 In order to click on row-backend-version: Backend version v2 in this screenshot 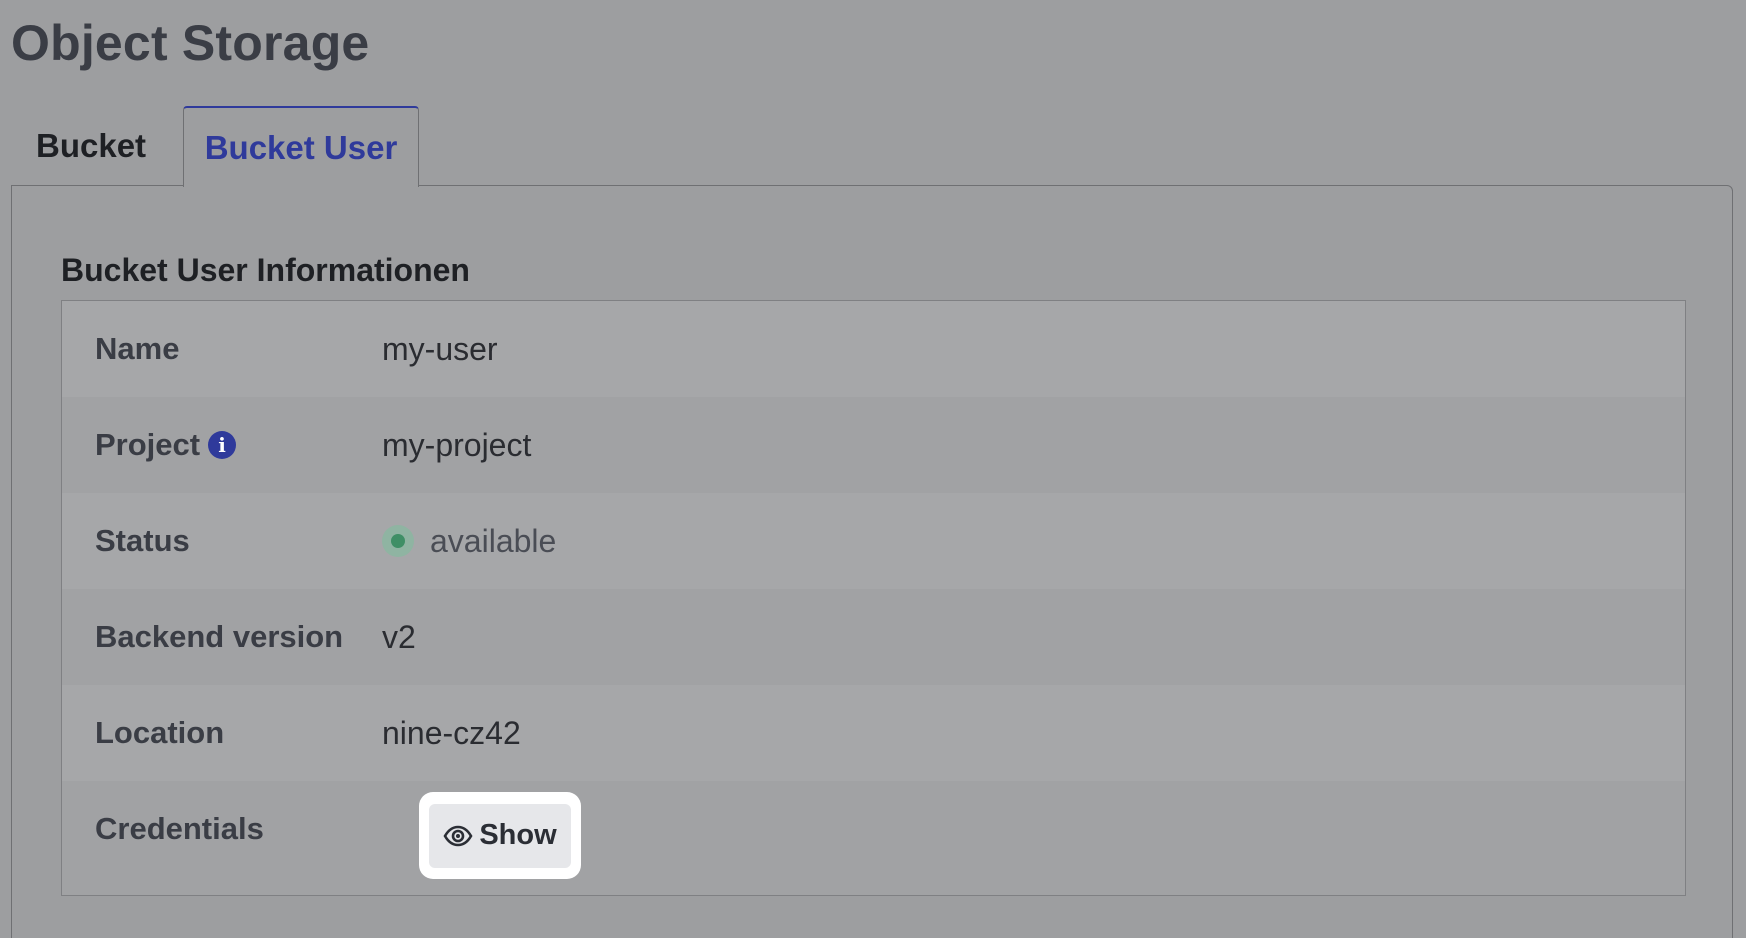, I will do `click(873, 637)`.